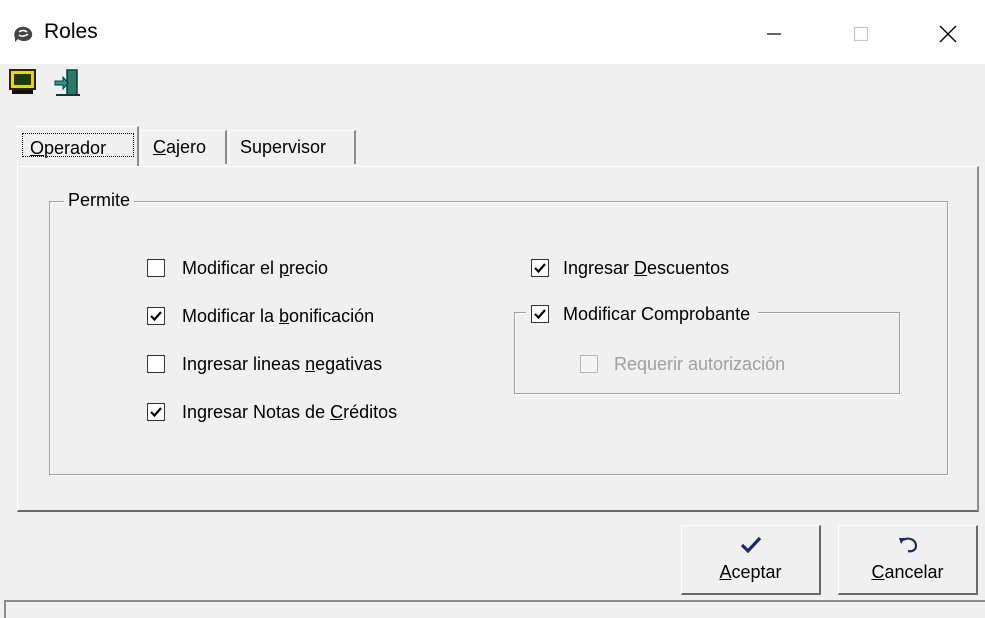 This screenshot has height=618, width=985. What do you see at coordinates (492, 83) in the screenshot?
I see `toolbar` at bounding box center [492, 83].